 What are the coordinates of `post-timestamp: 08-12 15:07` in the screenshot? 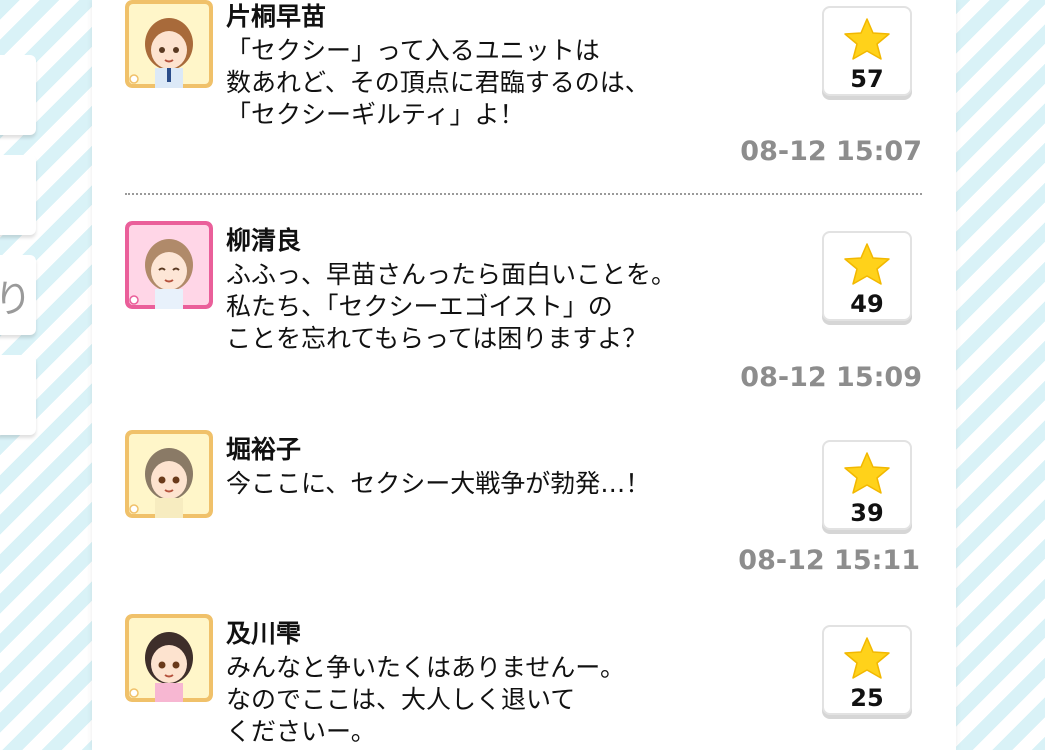 It's located at (831, 151).